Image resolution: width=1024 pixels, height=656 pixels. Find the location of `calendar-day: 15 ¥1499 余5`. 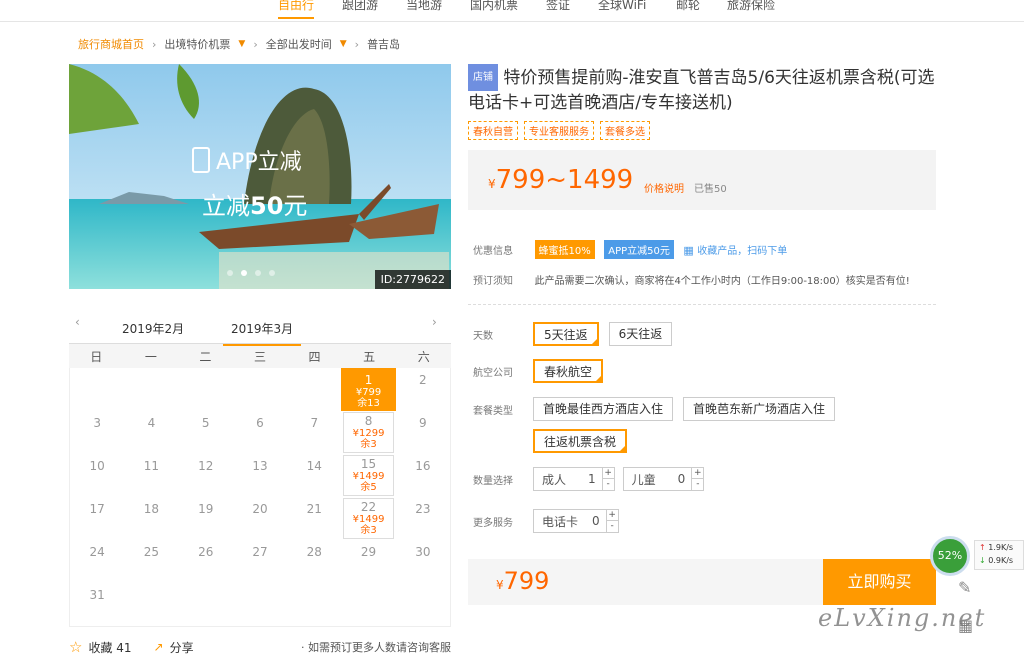

calendar-day: 15 ¥1499 余5 is located at coordinates (368, 475).